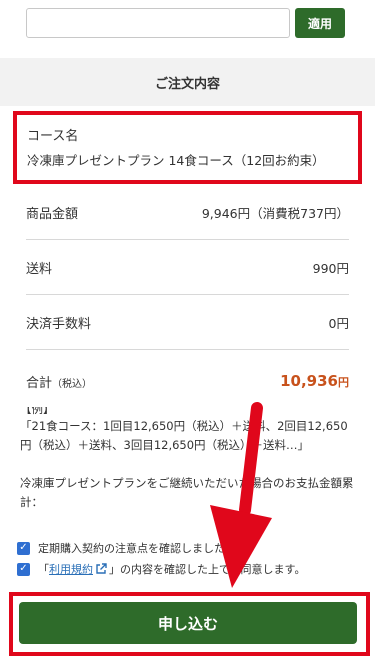 This screenshot has width=375, height=667. Describe the element at coordinates (187, 492) in the screenshot. I see `notes-line: 冷凍庫プレゼントプランをご継続いただいた場合のお支払金額累計：` at that location.